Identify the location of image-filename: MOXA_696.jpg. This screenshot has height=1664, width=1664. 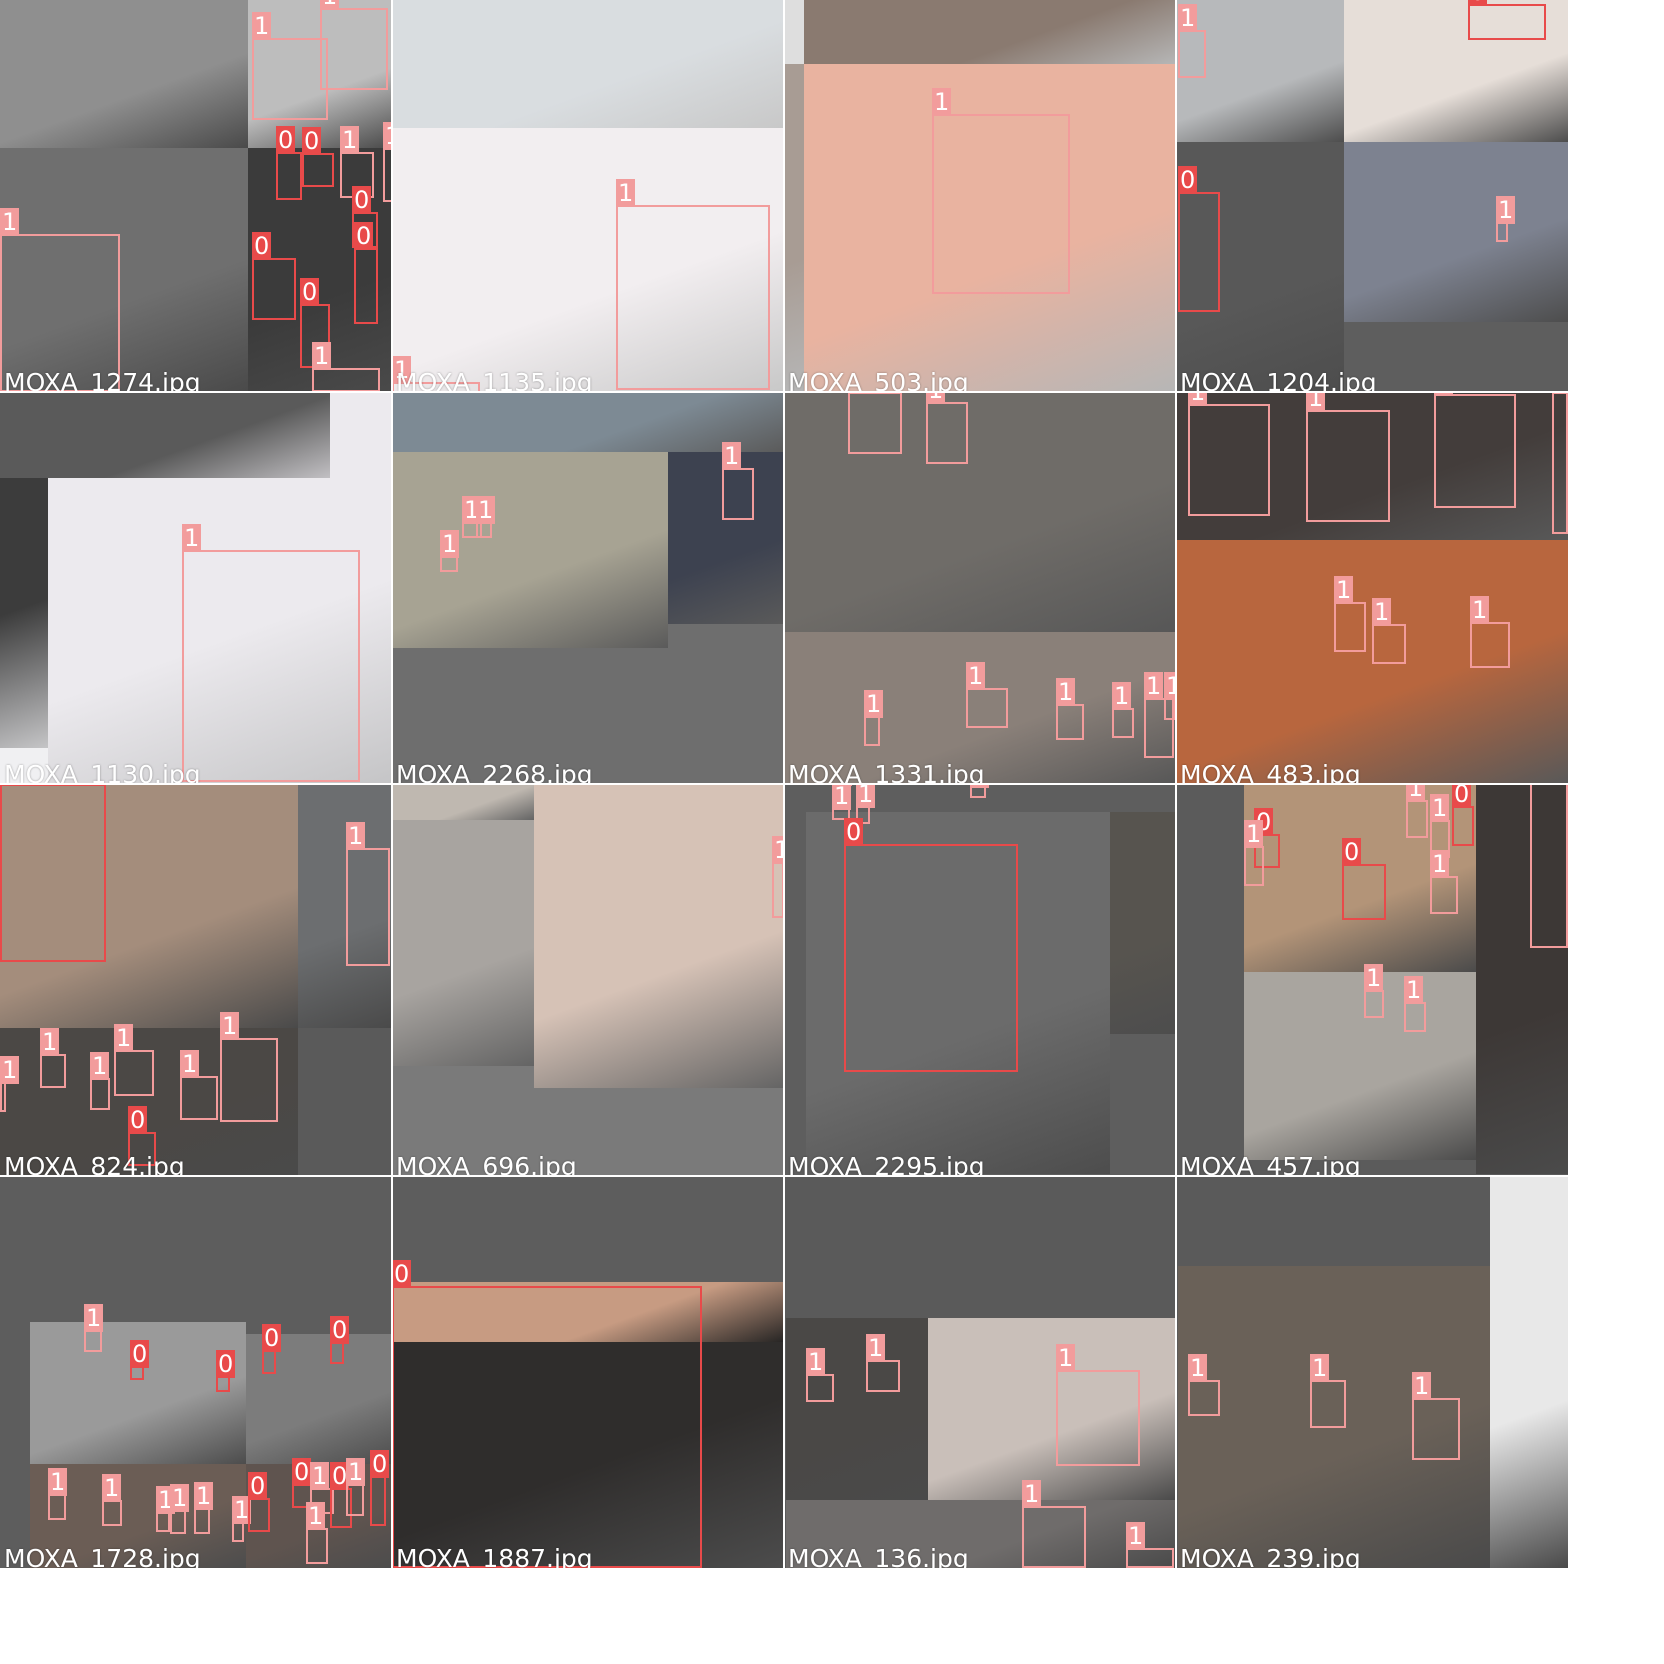
(486, 1164).